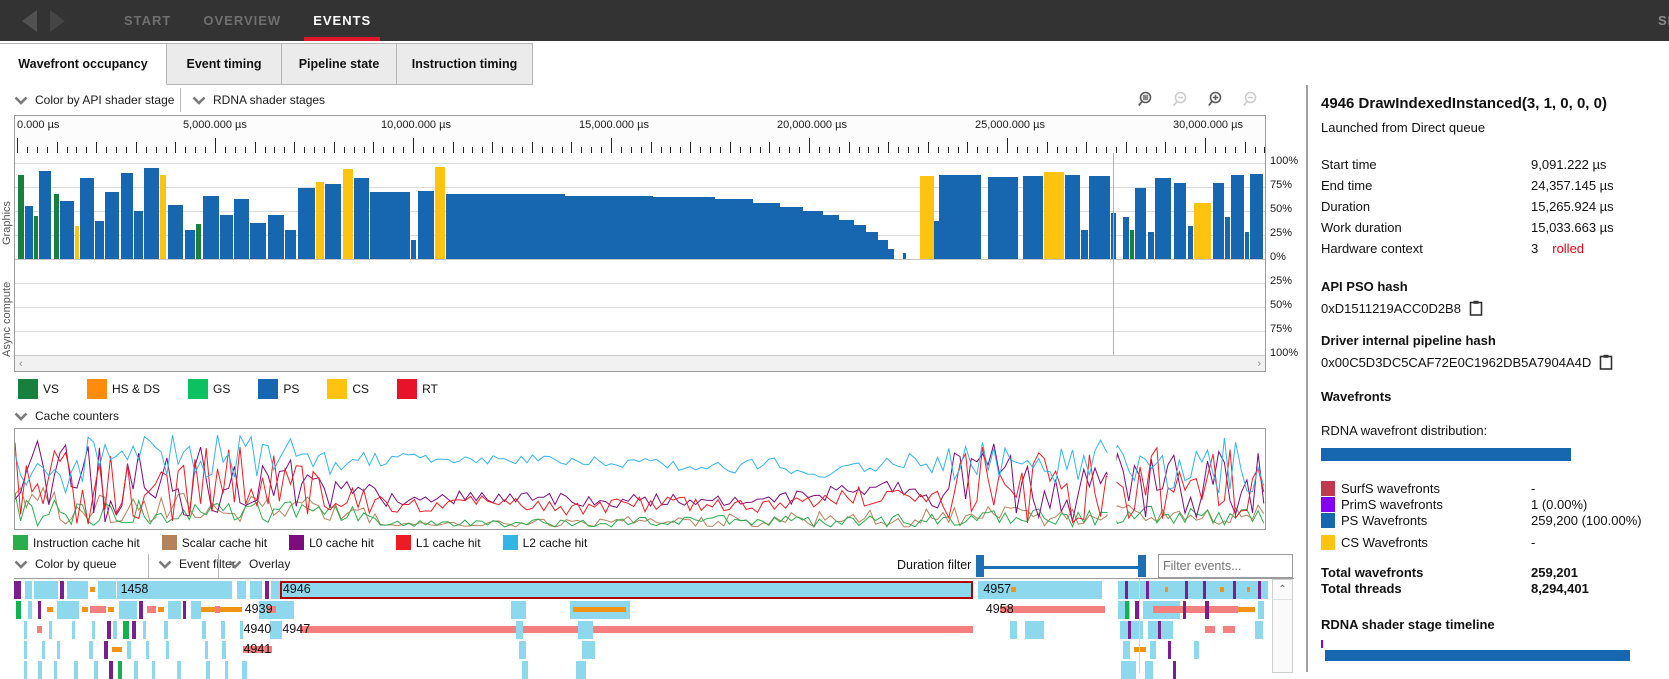  Describe the element at coordinates (1663, 20) in the screenshot. I see `nav-settings-link: SETTINGS` at that location.